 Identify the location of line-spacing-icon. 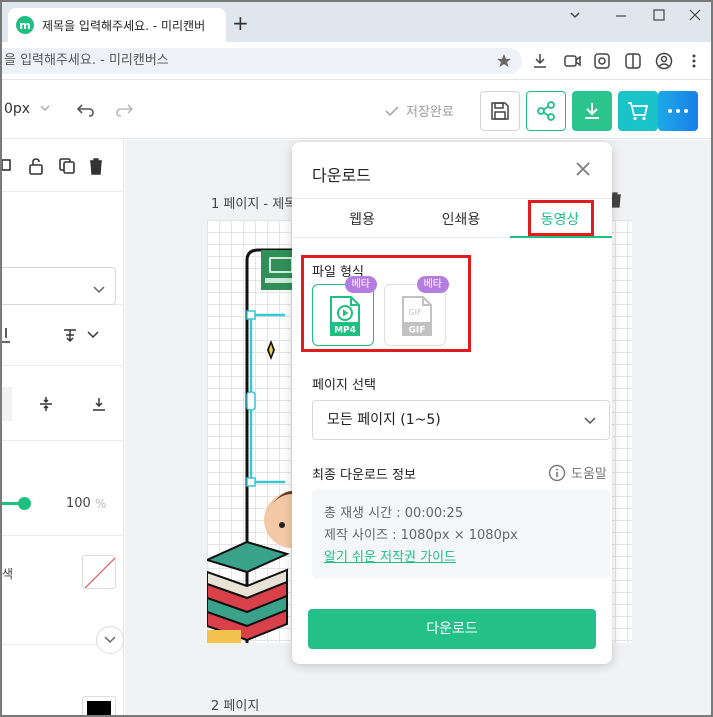
(82, 337).